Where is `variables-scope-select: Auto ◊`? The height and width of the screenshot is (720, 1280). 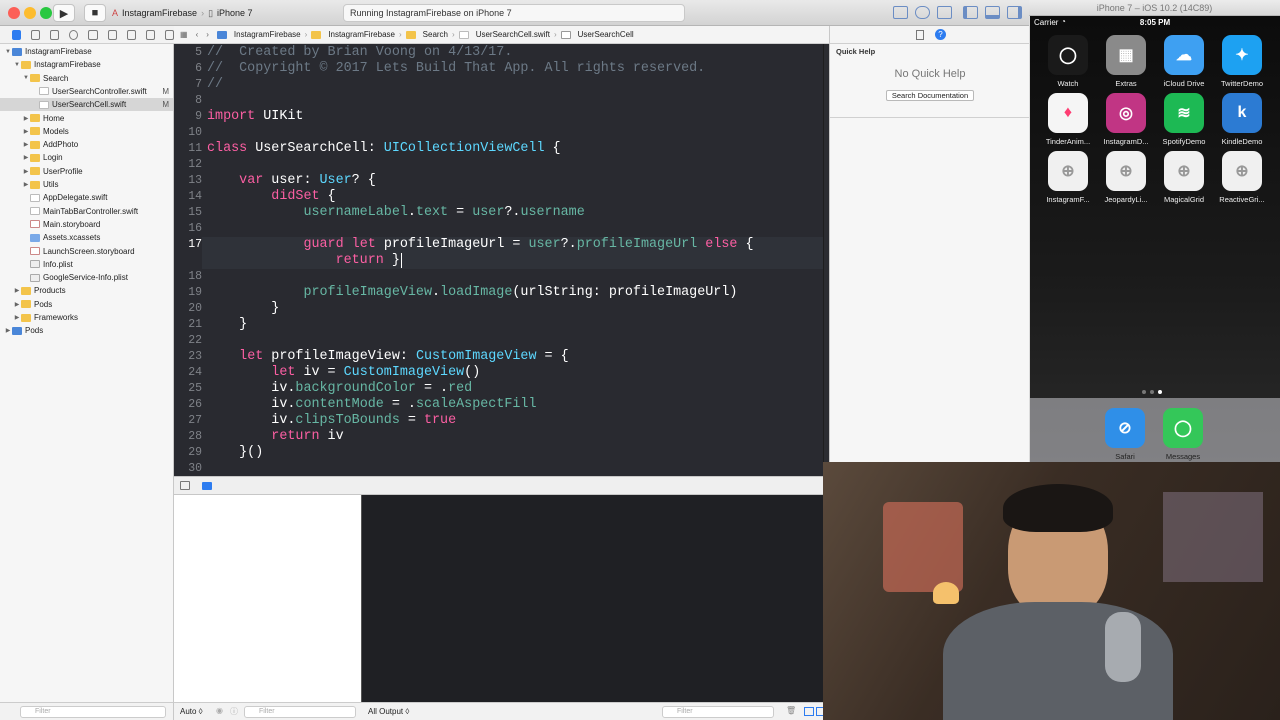 variables-scope-select: Auto ◊ is located at coordinates (191, 711).